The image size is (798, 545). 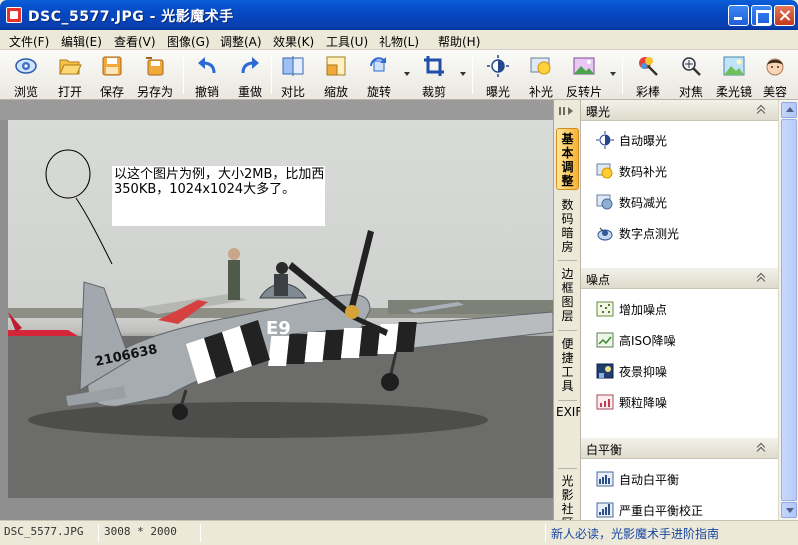 I want to click on exposure-icon, so click(x=498, y=66).